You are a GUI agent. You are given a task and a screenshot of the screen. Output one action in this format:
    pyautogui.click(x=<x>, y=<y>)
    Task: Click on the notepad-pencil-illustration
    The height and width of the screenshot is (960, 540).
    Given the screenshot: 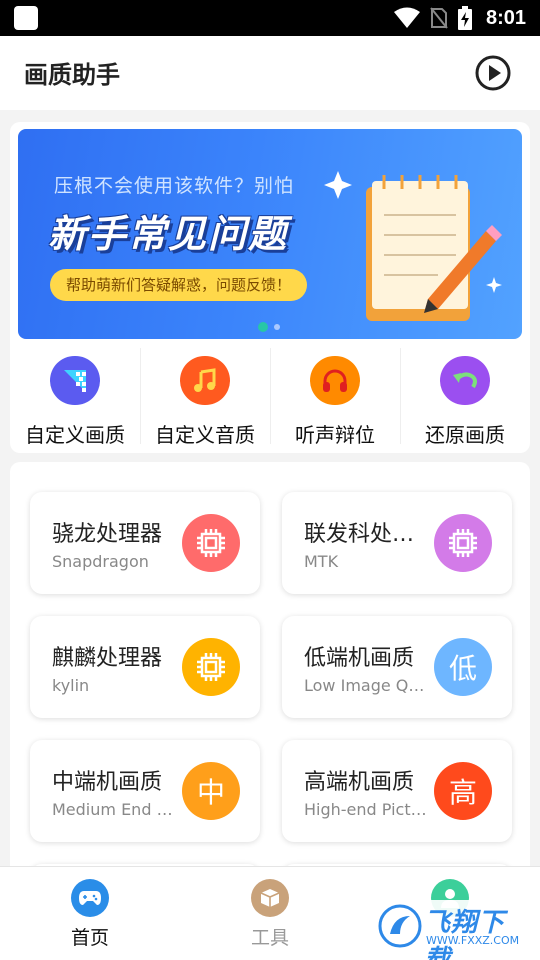 What is the action you would take?
    pyautogui.click(x=413, y=246)
    